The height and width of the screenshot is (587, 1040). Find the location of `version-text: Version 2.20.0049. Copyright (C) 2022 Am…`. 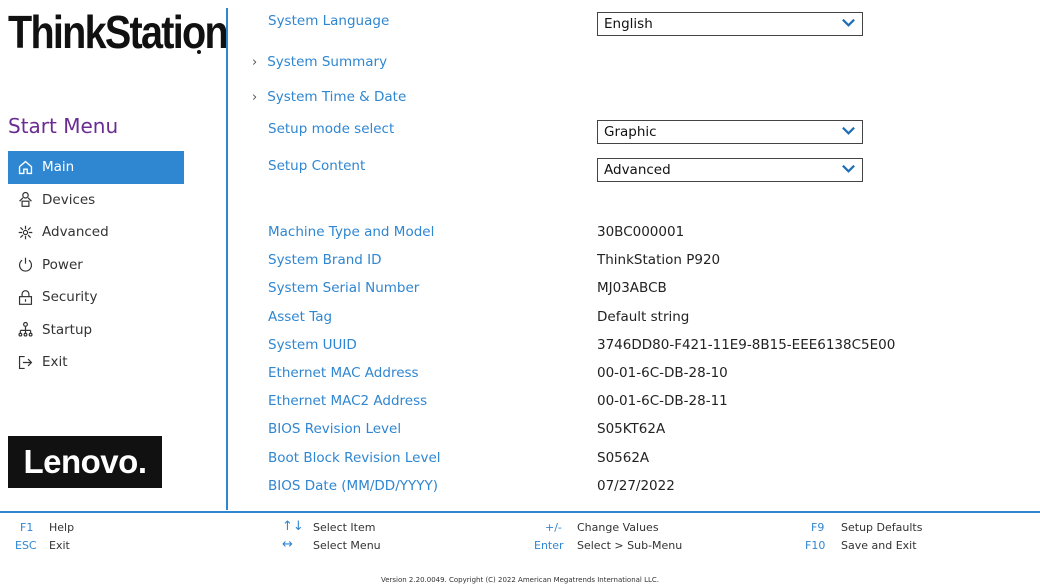

version-text: Version 2.20.0049. Copyright (C) 2022 Am… is located at coordinates (520, 580).